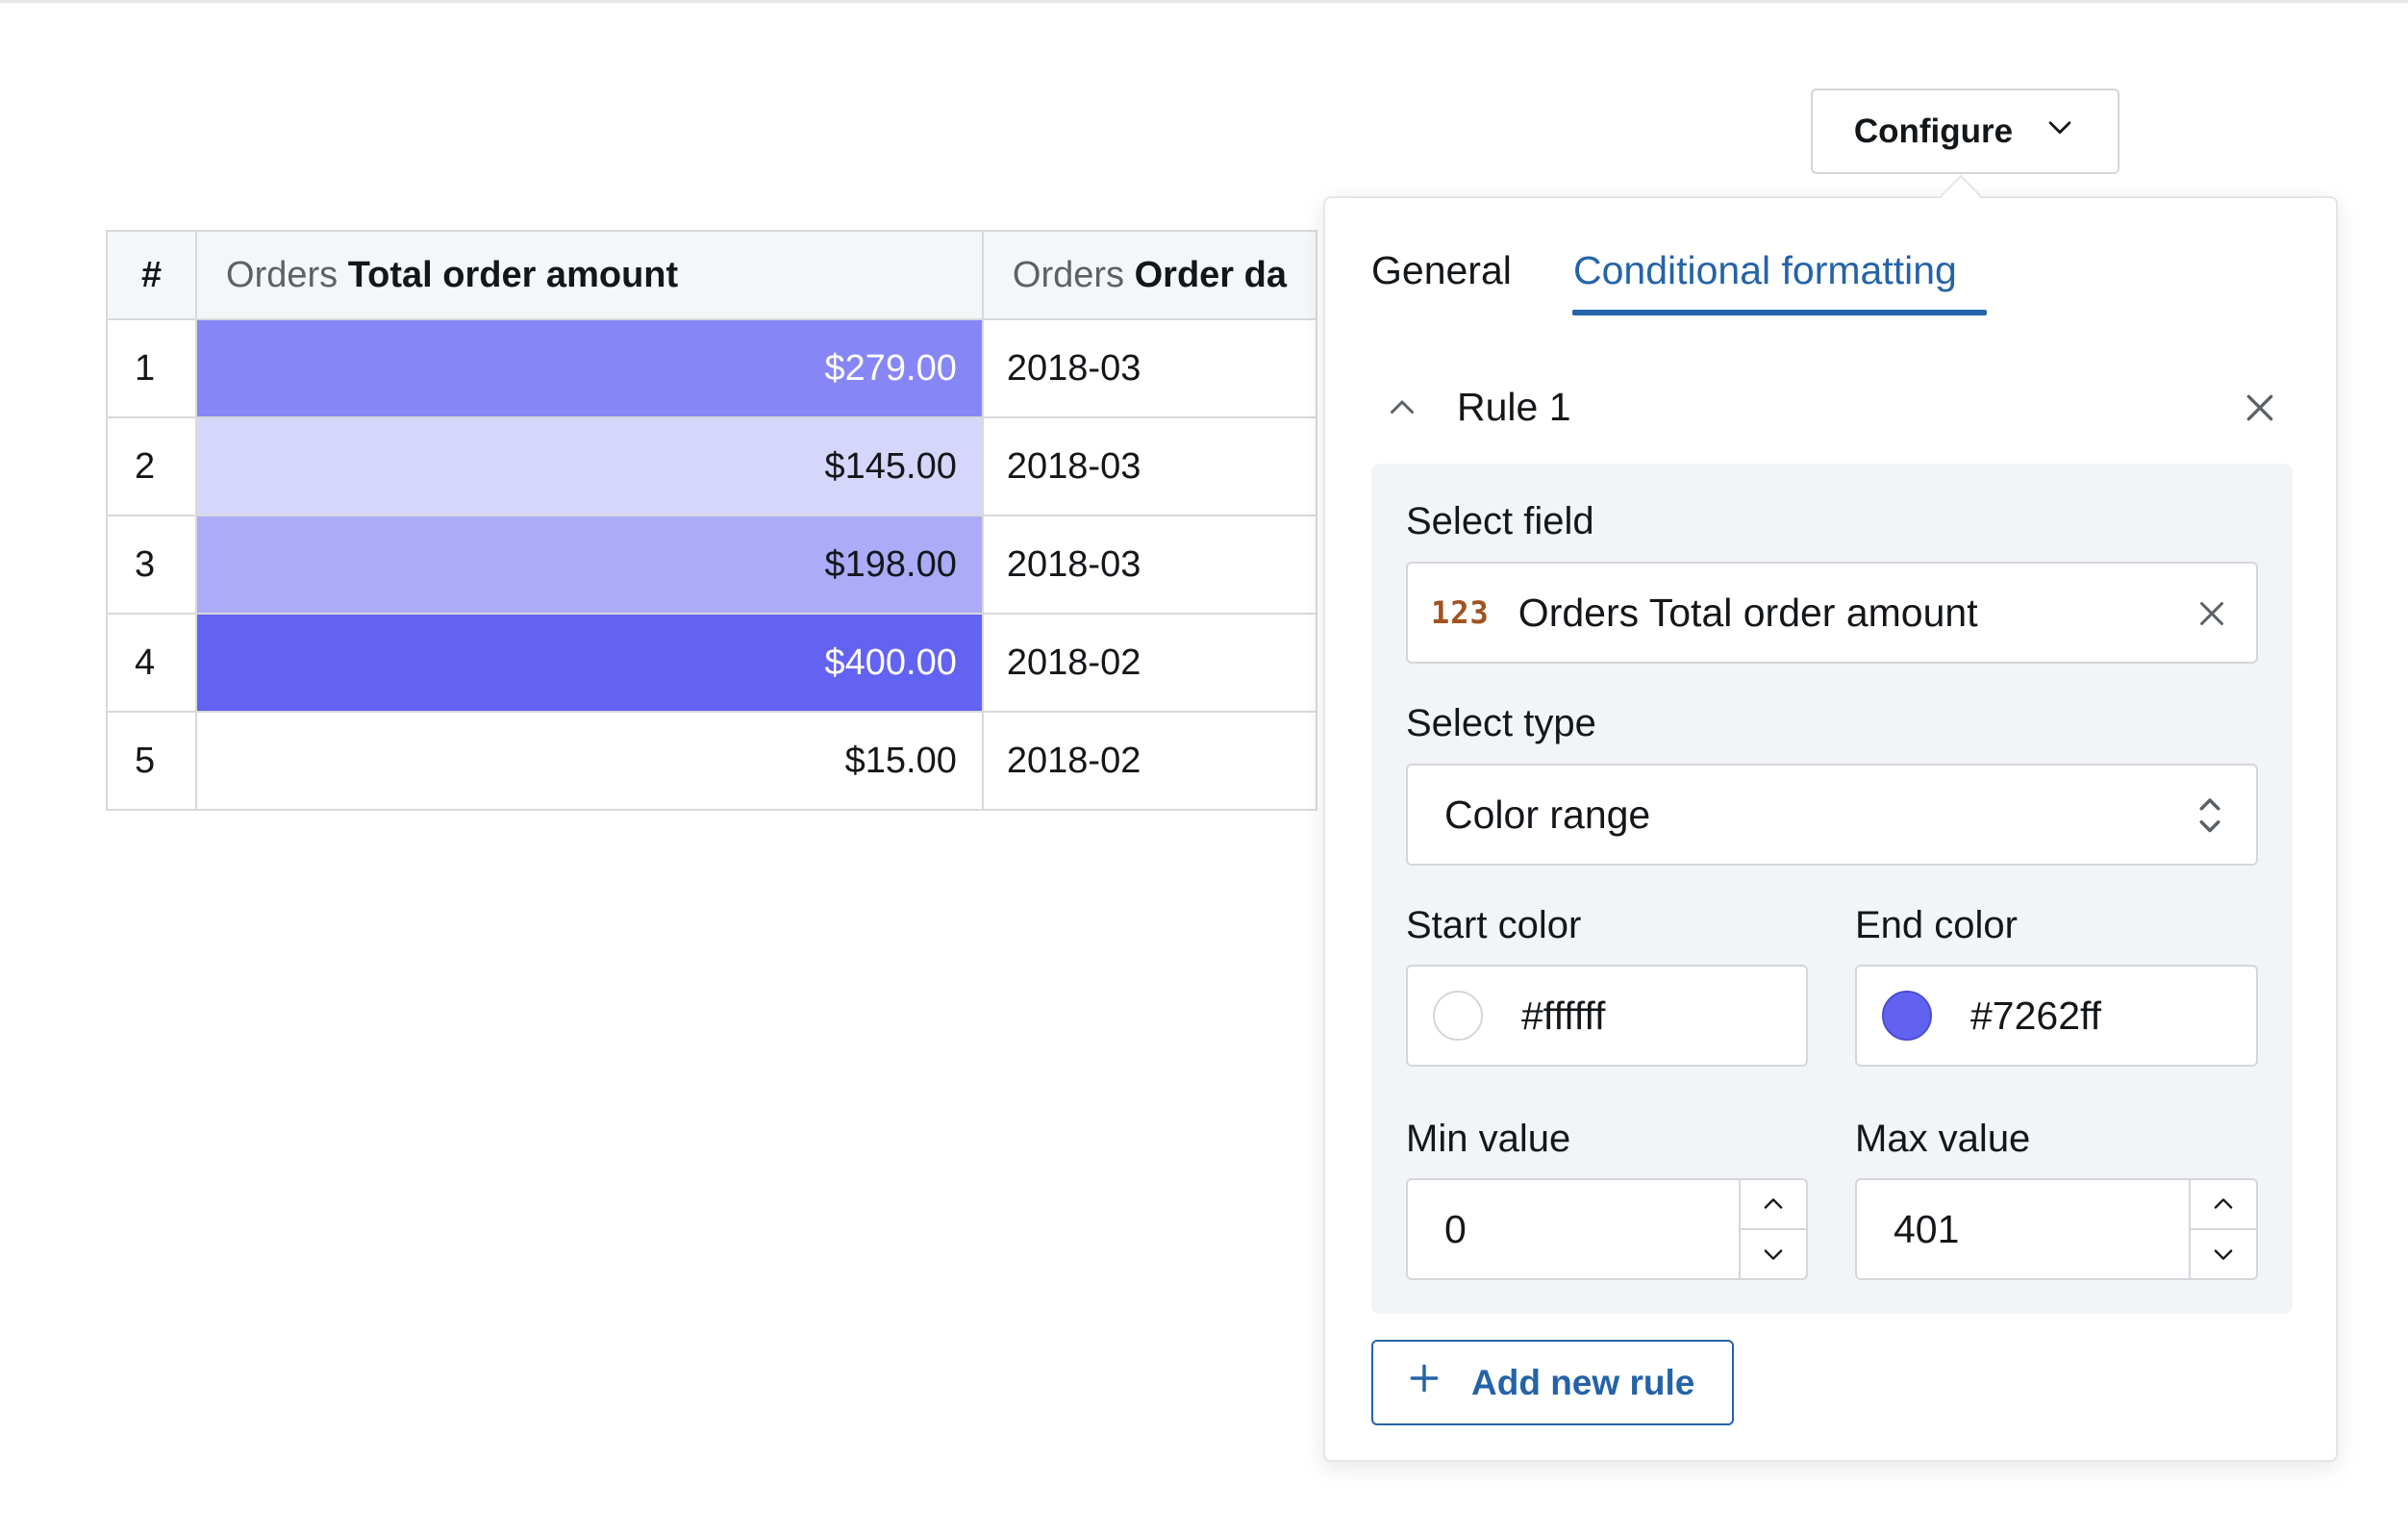  What do you see at coordinates (152, 663) in the screenshot?
I see `row-index-cell: 4` at bounding box center [152, 663].